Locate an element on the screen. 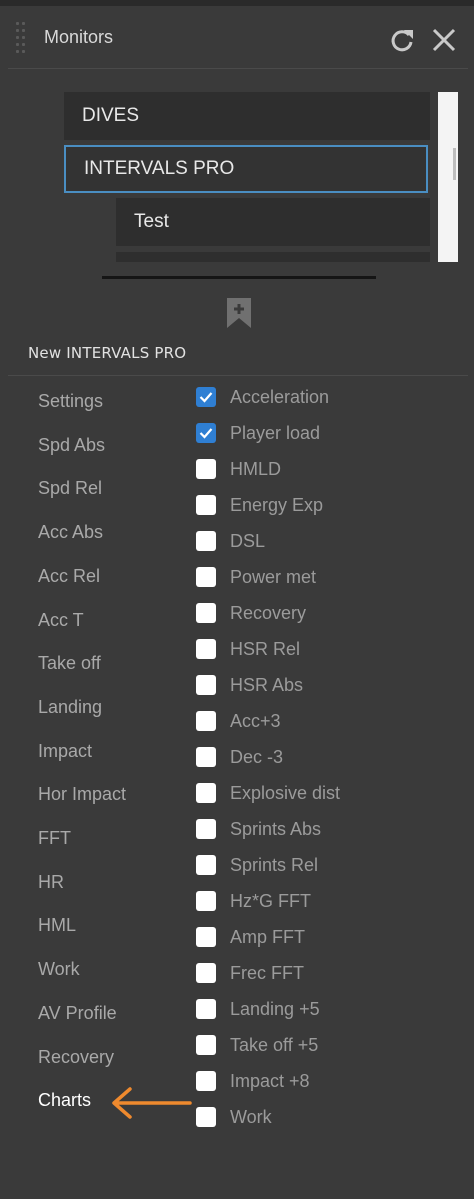 This screenshot has height=1199, width=474. category-acc-rel: Acc Rel is located at coordinates (69, 576).